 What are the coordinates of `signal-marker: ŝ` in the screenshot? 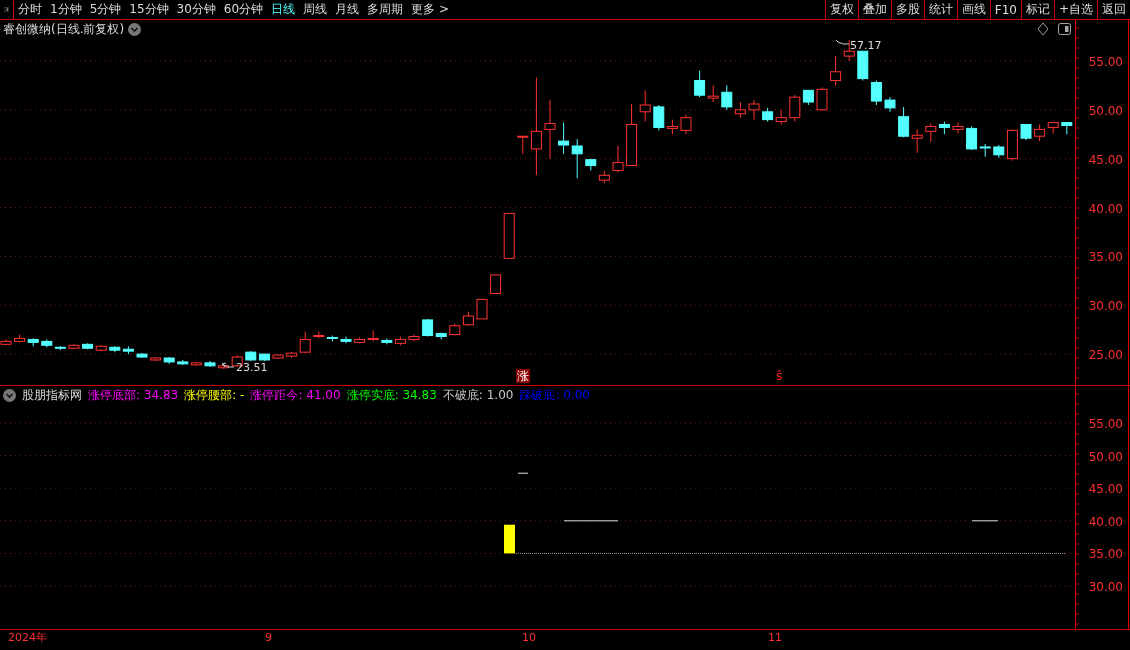 It's located at (779, 376).